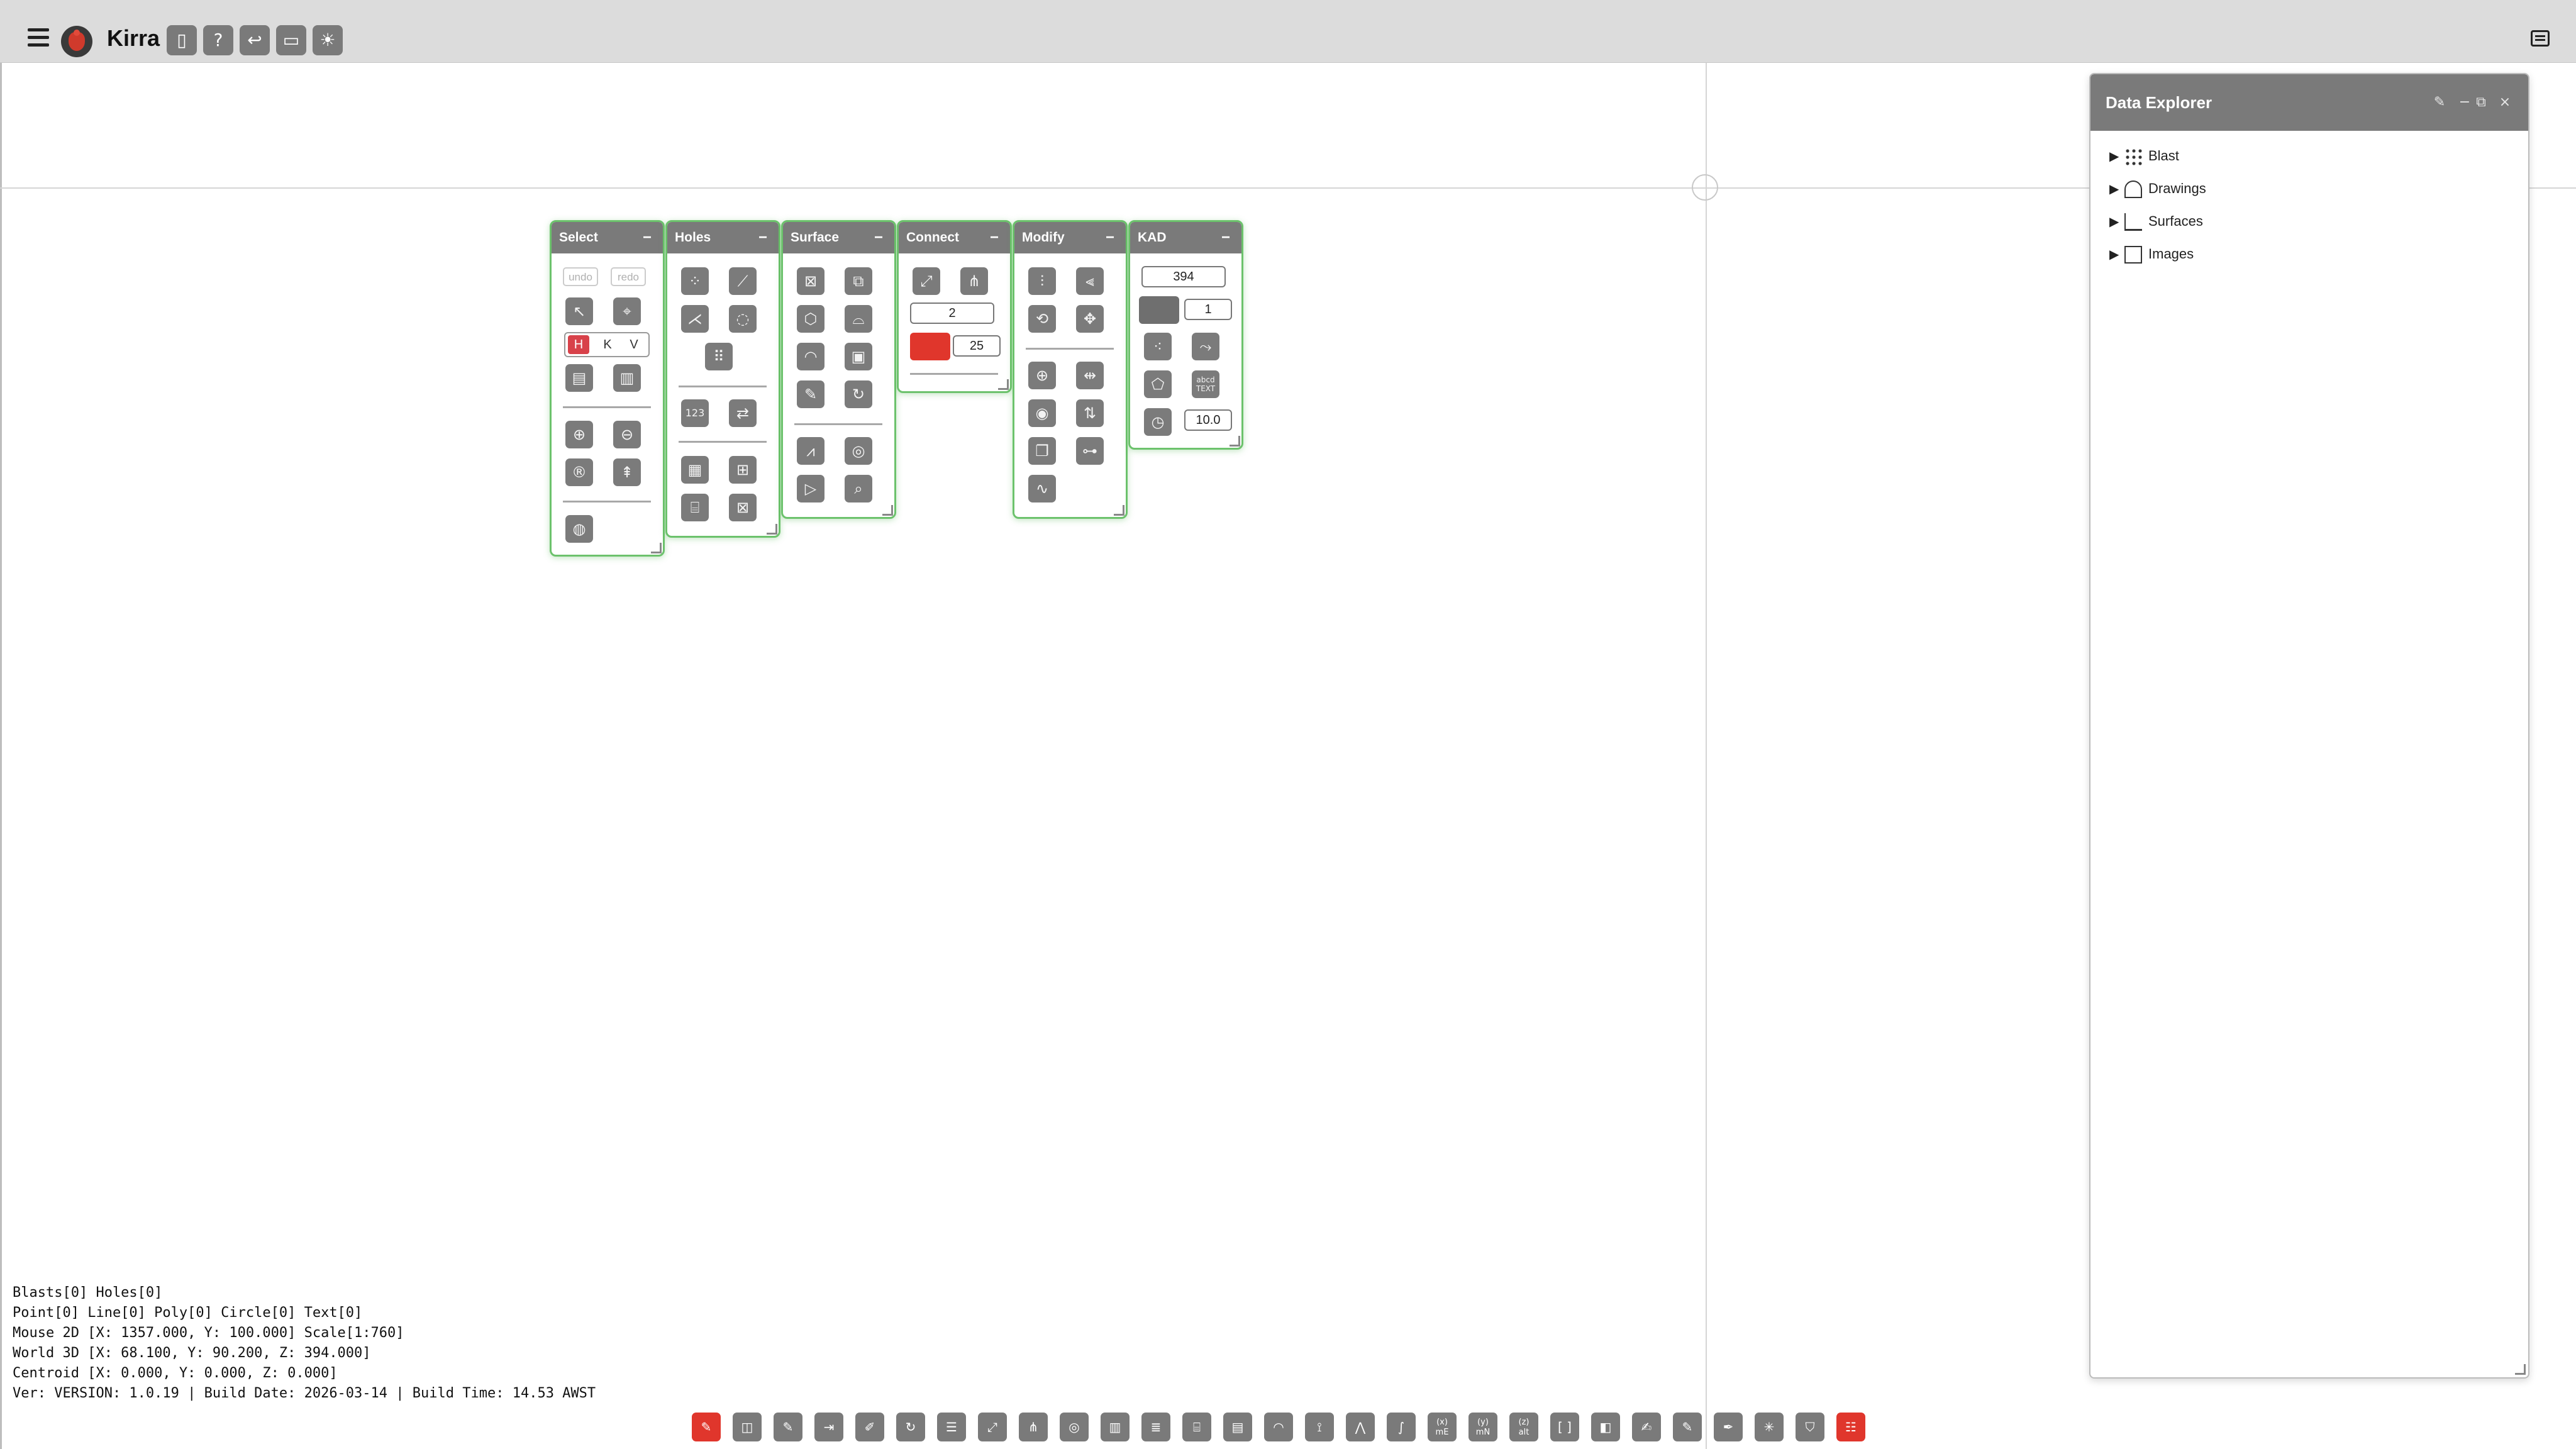 This screenshot has width=2576, height=1449. I want to click on connector-icon: ⤢, so click(992, 1427).